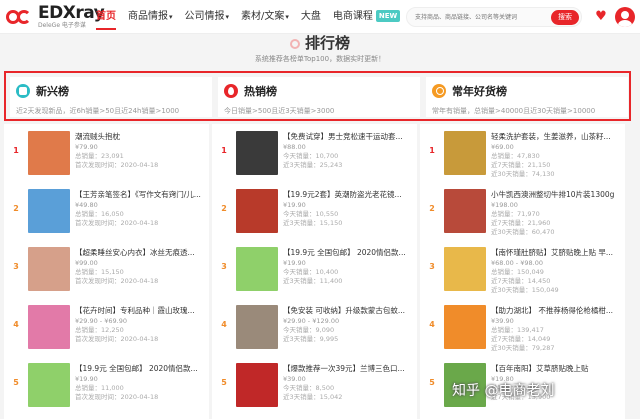  I want to click on product-metric: 总销量：47,830, so click(515, 156).